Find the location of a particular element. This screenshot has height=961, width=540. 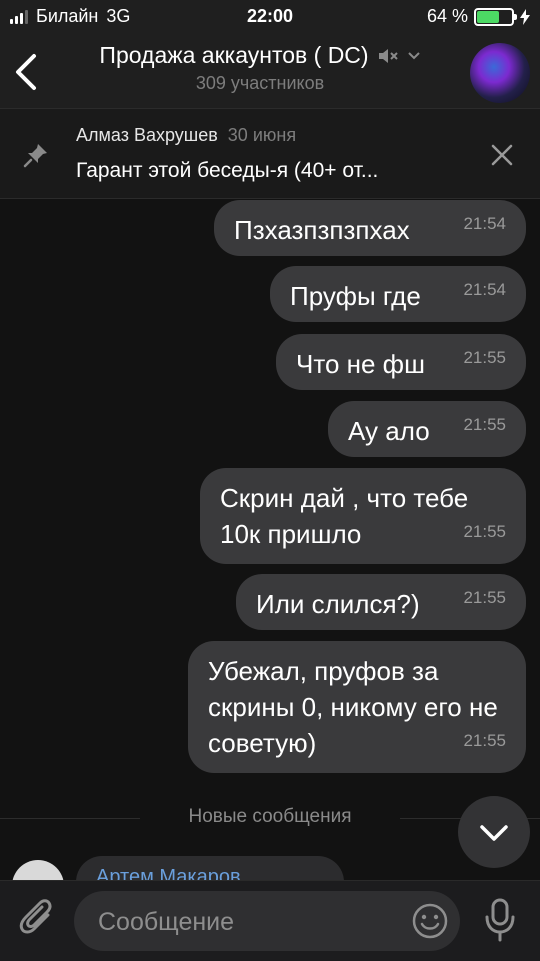

battery-percent: 64 % is located at coordinates (447, 16).